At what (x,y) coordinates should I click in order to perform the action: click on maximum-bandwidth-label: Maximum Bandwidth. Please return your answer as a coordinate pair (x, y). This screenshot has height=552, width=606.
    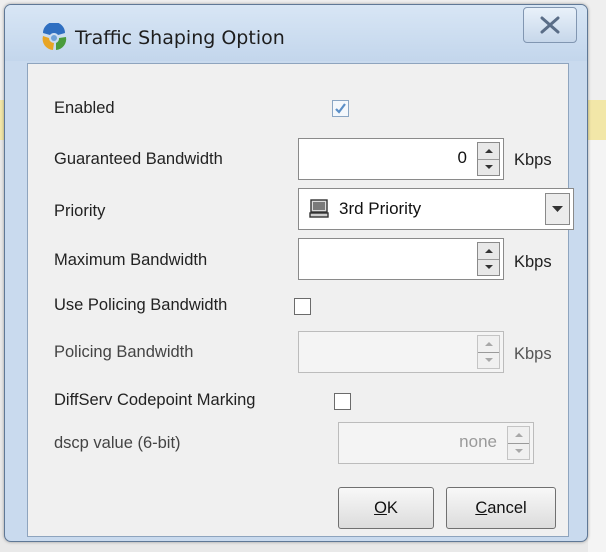
    Looking at the image, I should click on (131, 260).